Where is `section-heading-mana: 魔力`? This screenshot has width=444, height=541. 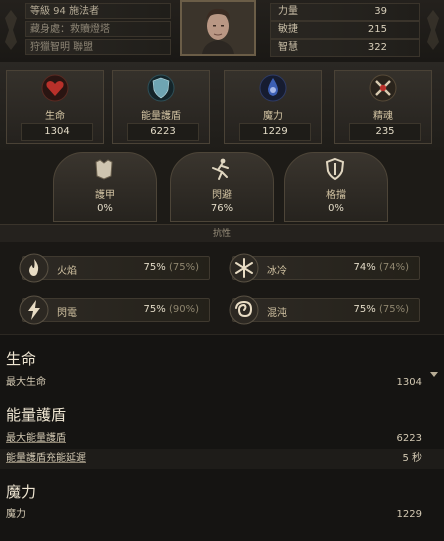
section-heading-mana: 魔力 is located at coordinates (21, 492).